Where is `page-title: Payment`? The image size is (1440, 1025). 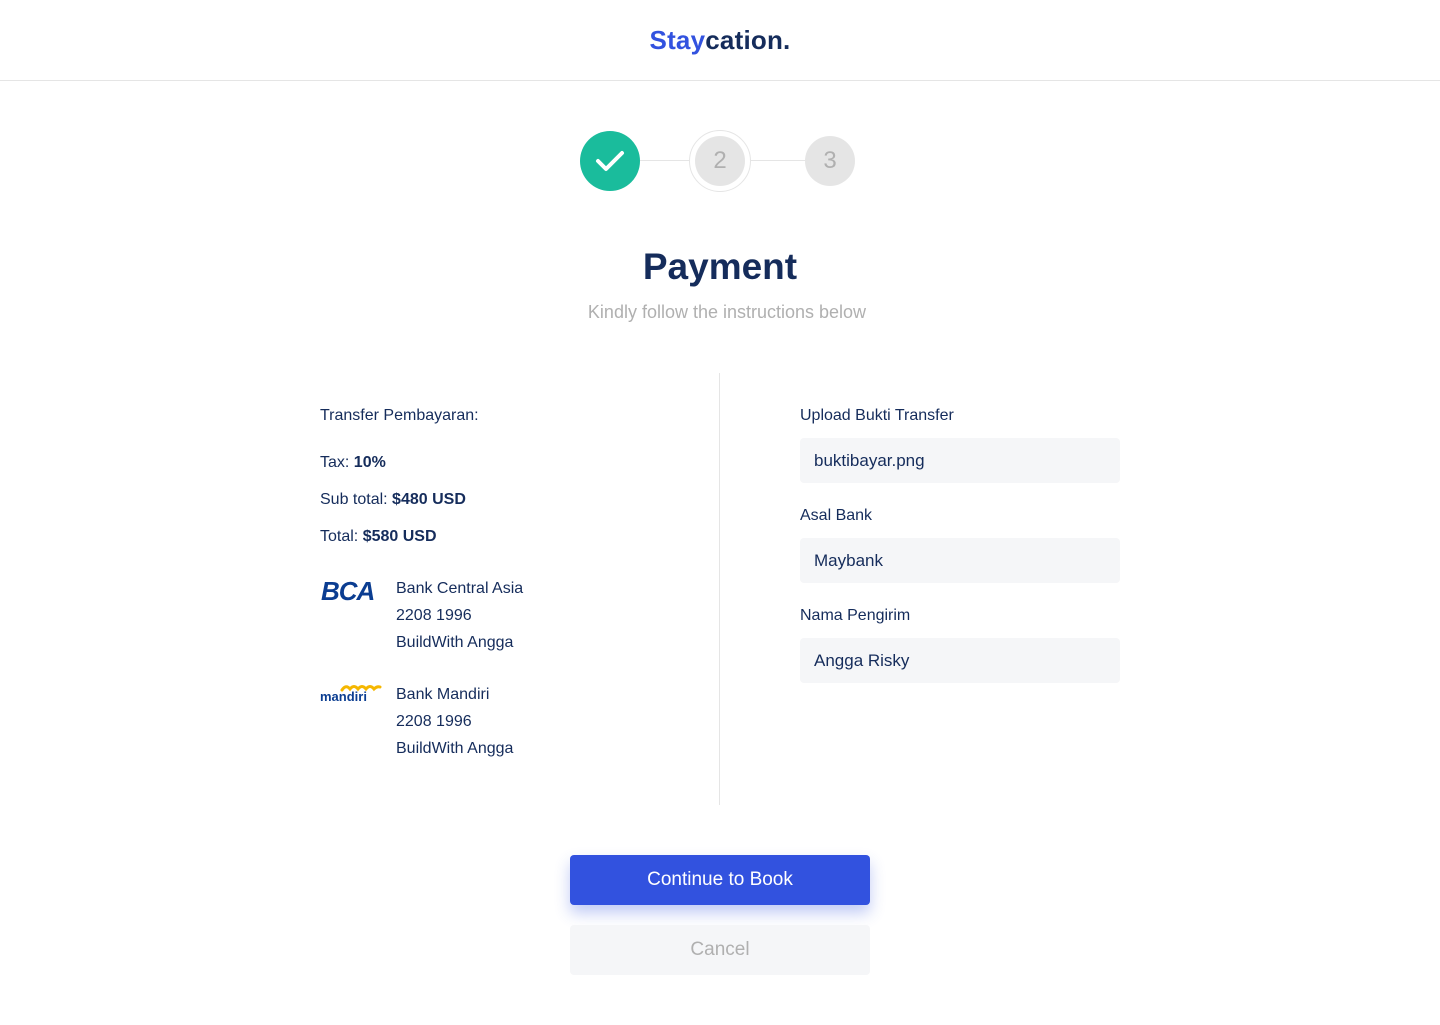
page-title: Payment is located at coordinates (720, 266).